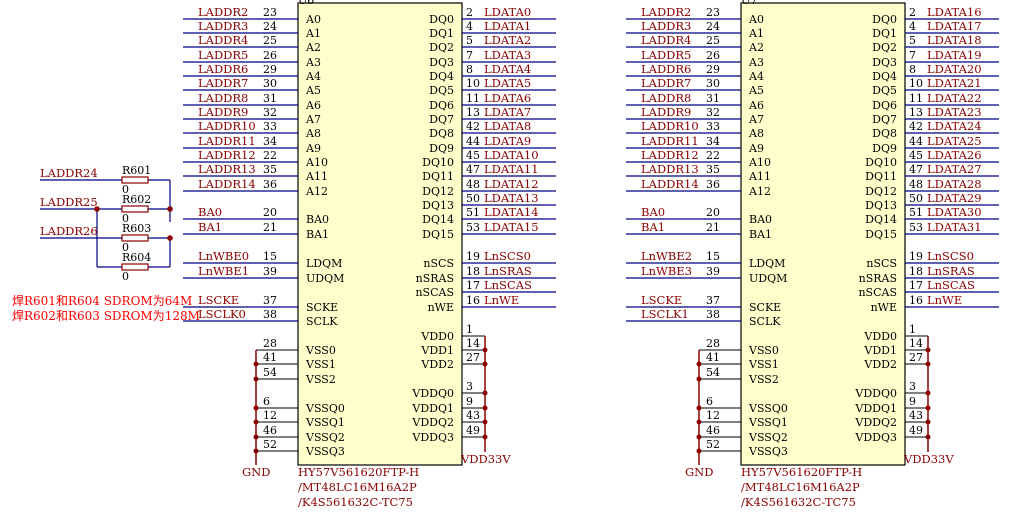 This screenshot has height=521, width=1017. I want to click on net-label: LnSCS0, so click(950, 256).